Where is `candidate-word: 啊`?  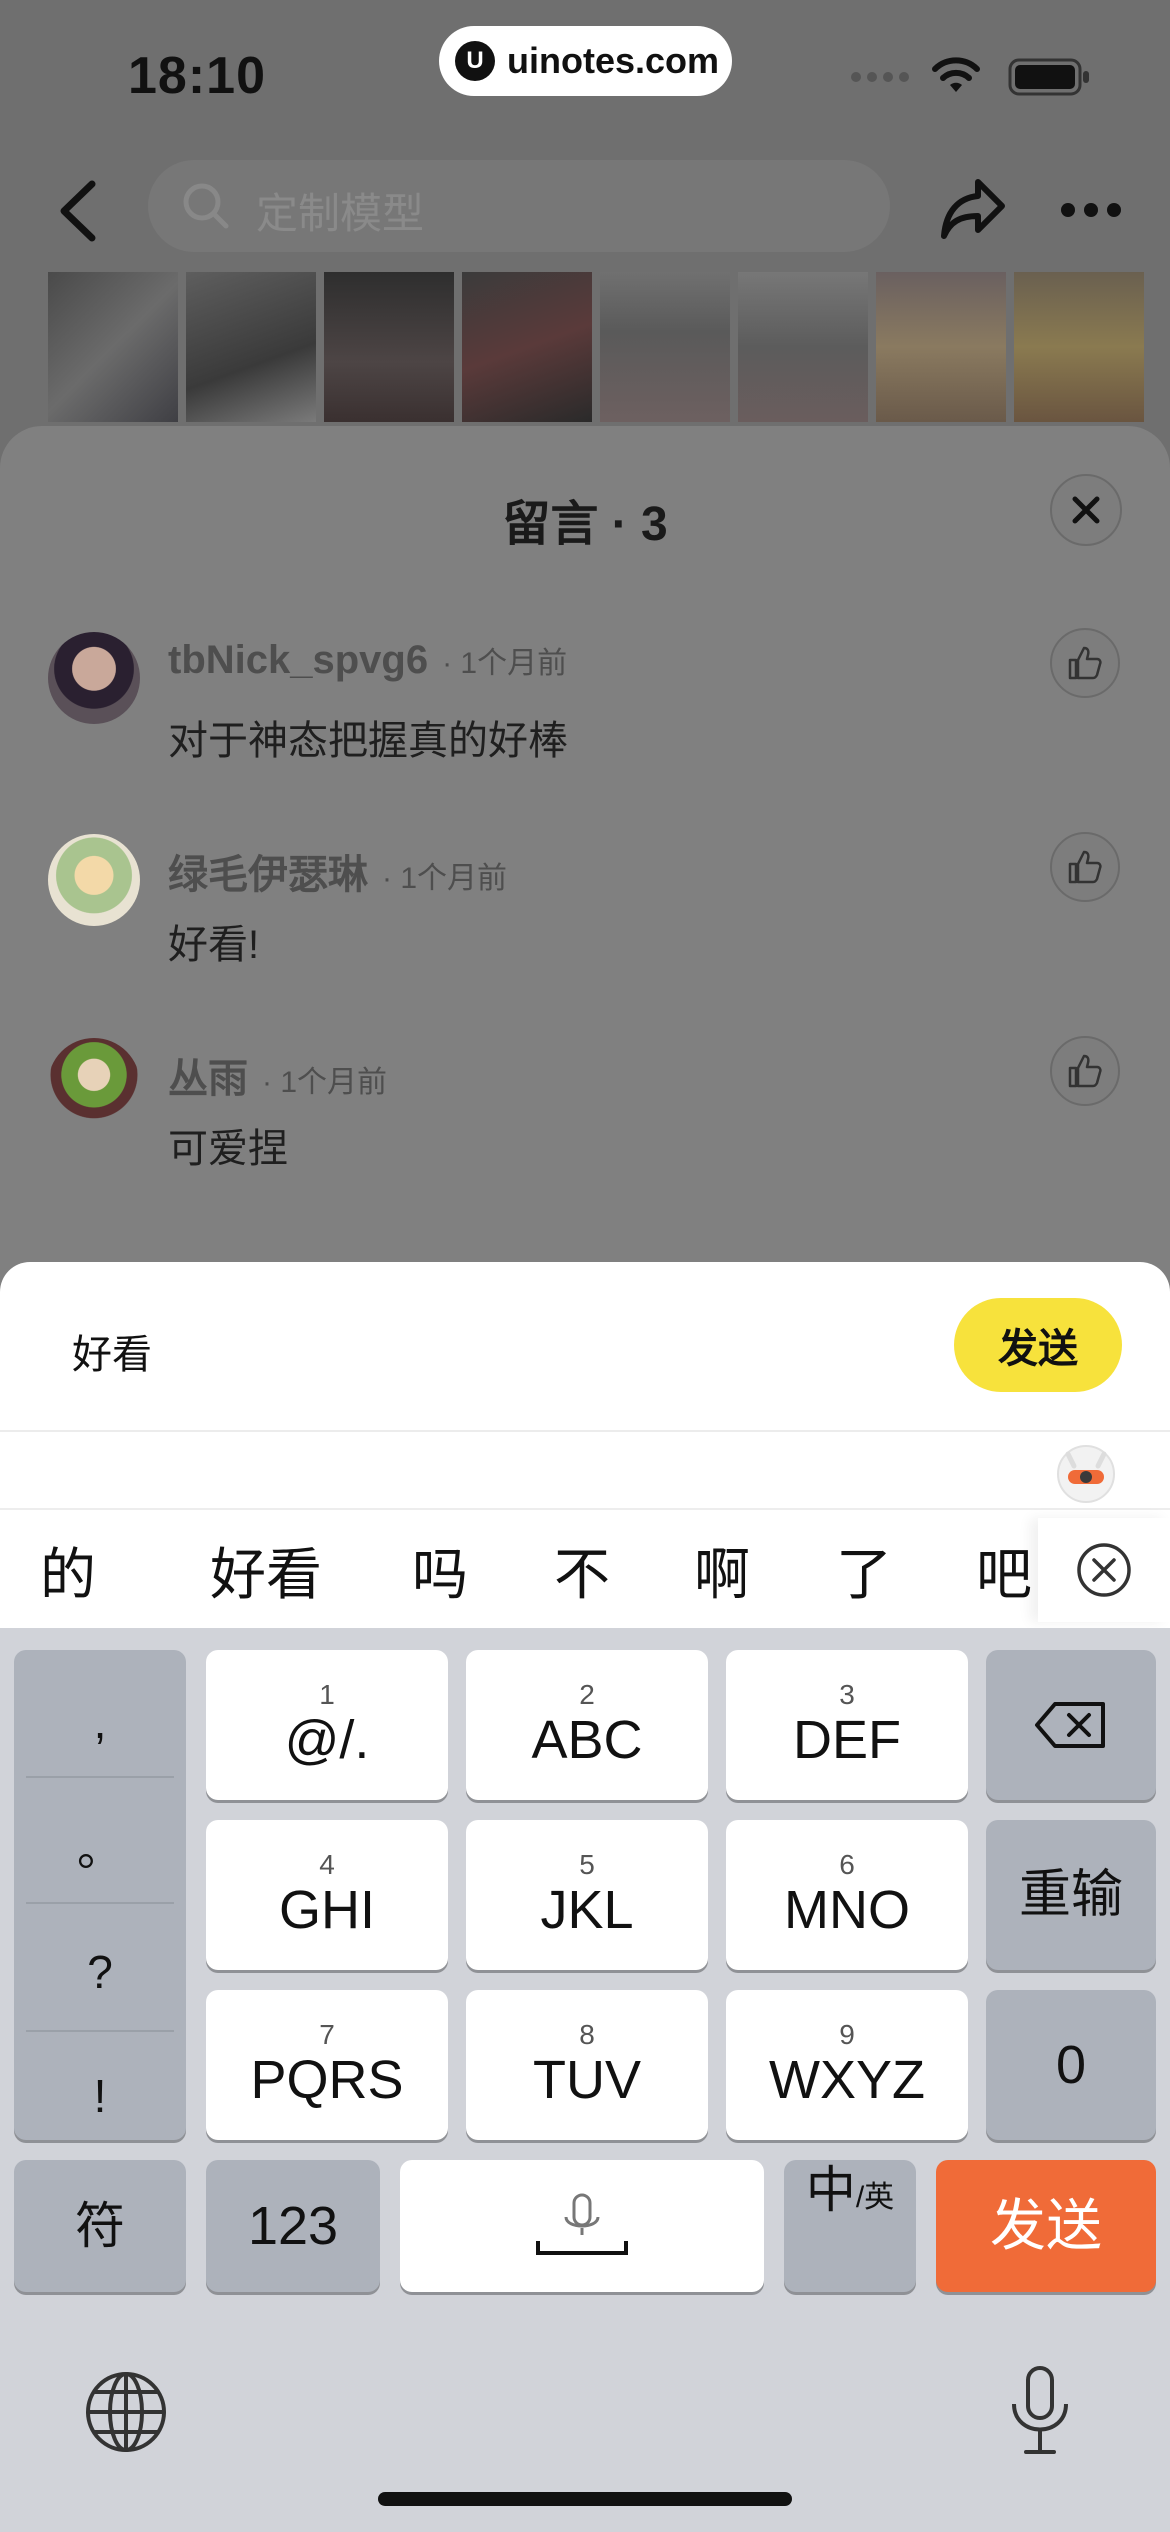
candidate-word: 啊 is located at coordinates (722, 1570).